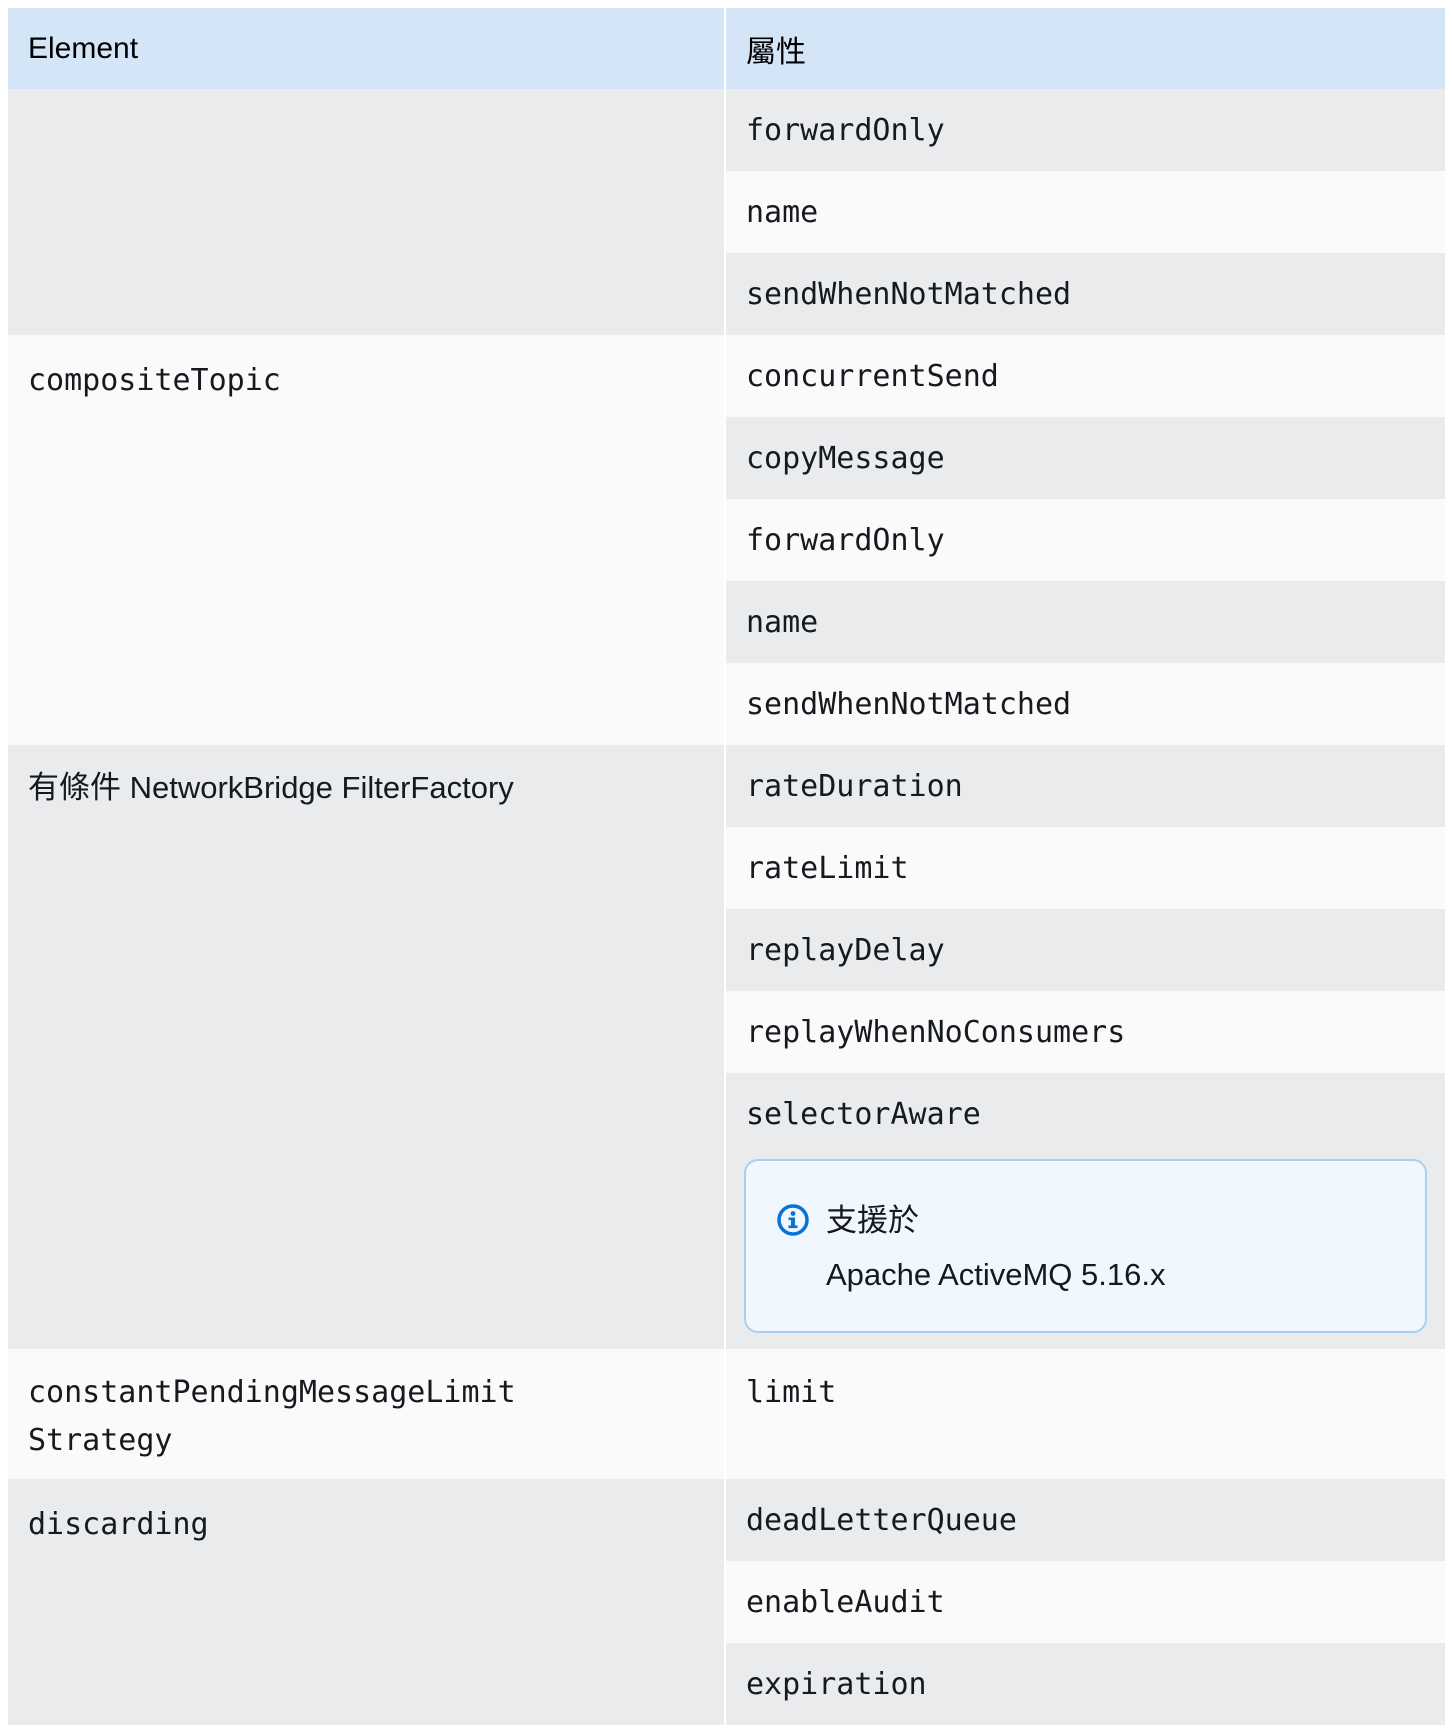 Image resolution: width=1452 pixels, height=1731 pixels. Describe the element at coordinates (367, 1602) in the screenshot. I see `element-cell: discarding` at that location.